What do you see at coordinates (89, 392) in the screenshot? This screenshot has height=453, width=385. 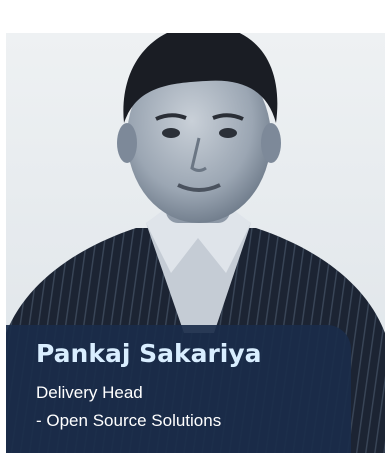 I see `job-title-line-1: Delivery Head` at bounding box center [89, 392].